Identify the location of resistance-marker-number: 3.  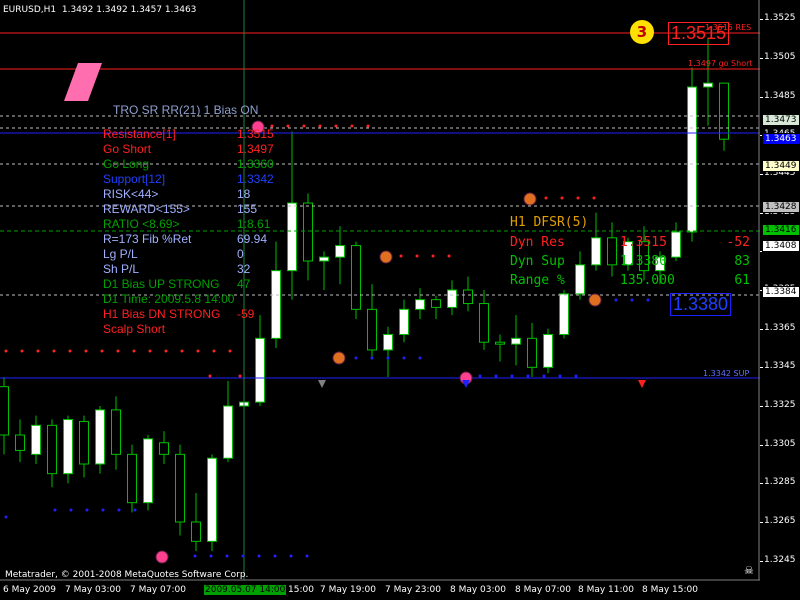
(642, 32).